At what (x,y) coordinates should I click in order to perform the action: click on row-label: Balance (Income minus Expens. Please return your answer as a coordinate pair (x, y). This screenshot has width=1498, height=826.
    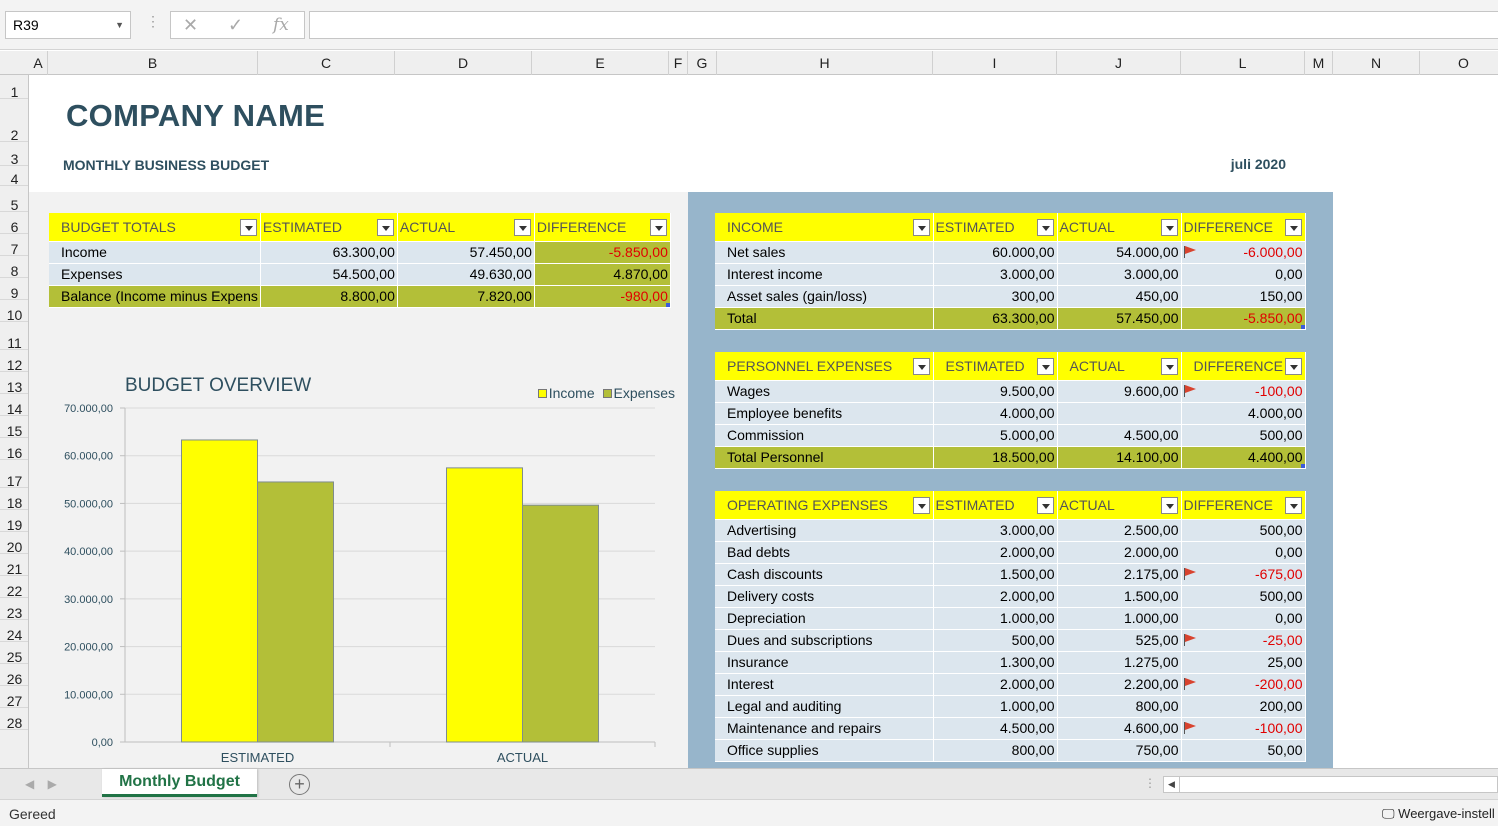
    Looking at the image, I should click on (155, 296).